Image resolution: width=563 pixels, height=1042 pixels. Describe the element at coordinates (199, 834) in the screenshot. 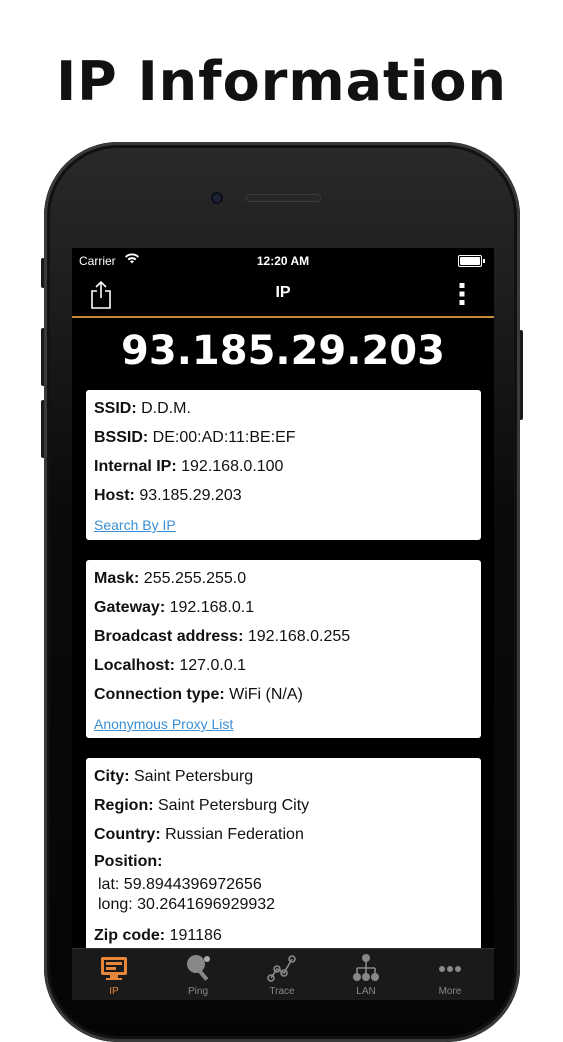

I see `country-row: Country: Russian Federation` at that location.